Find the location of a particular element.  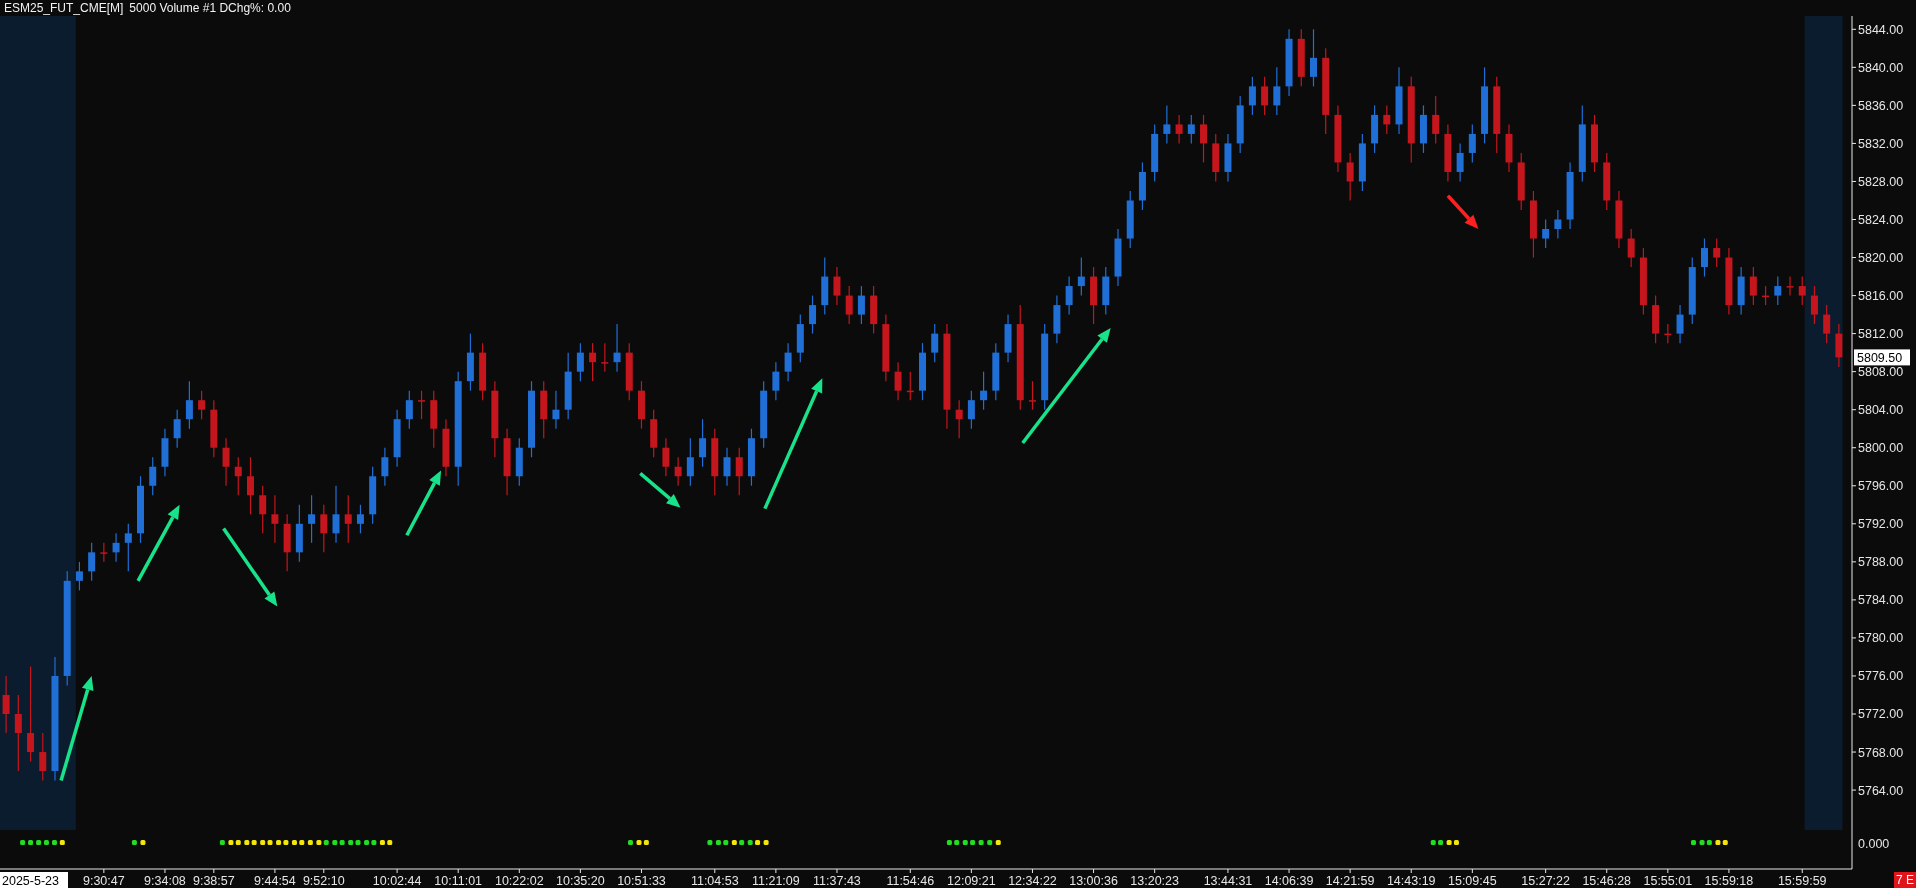

price-label: 5776.00 is located at coordinates (1881, 676).